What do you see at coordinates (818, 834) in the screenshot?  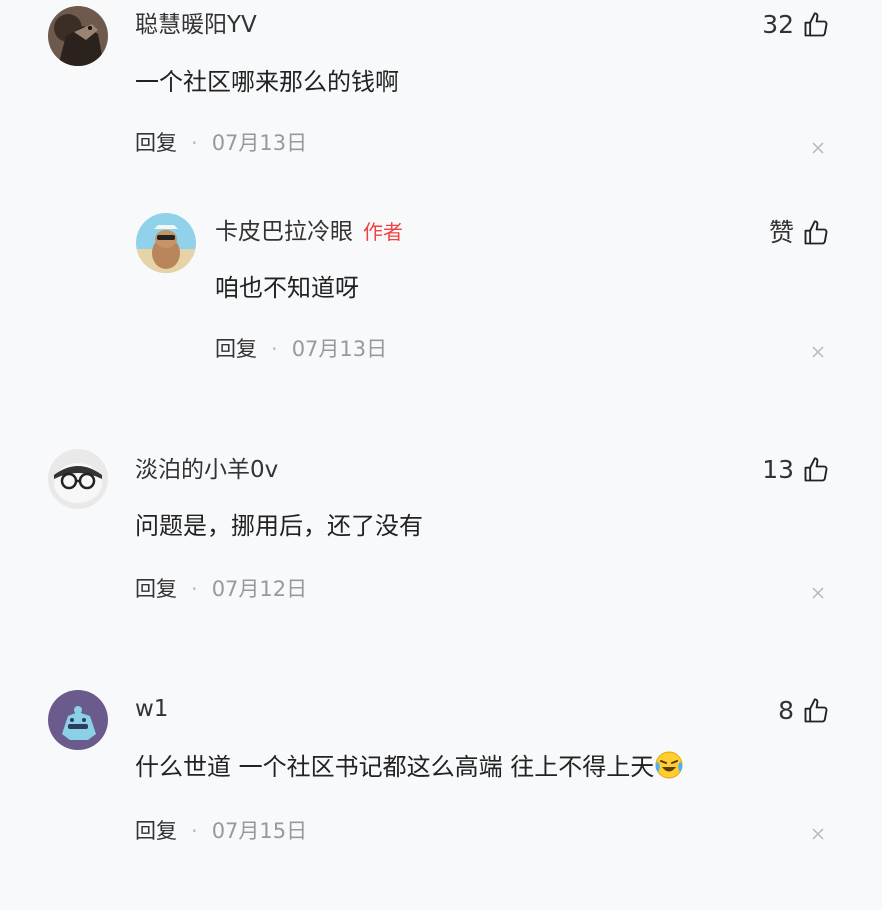 I see `close-icon` at bounding box center [818, 834].